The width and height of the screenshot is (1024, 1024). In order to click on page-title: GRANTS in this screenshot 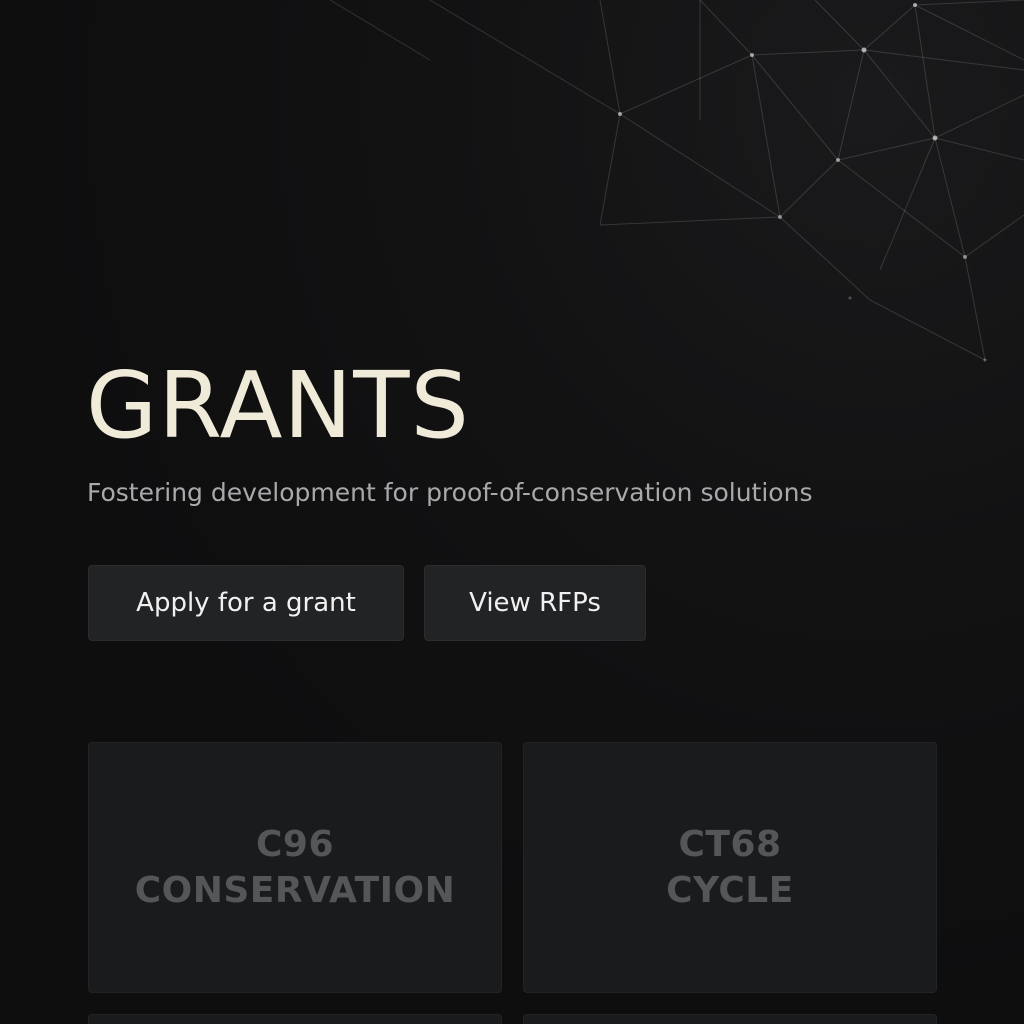, I will do `click(278, 405)`.